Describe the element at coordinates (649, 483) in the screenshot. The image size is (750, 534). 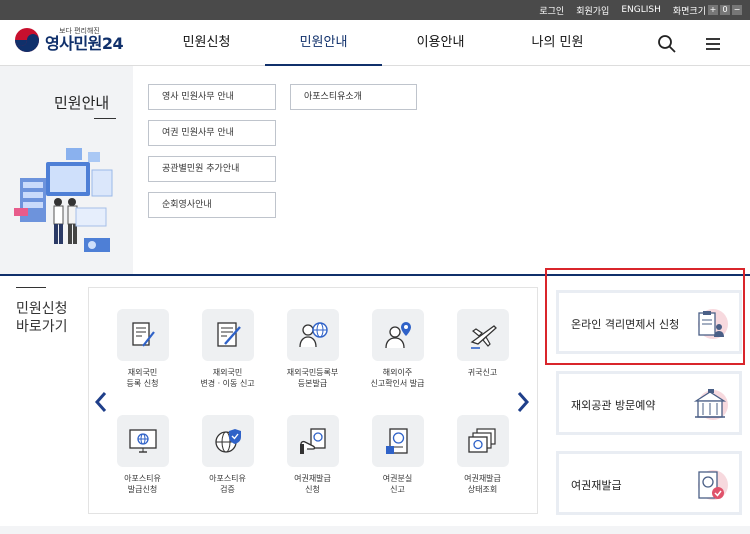
I see `card-passport-reissue: 여권재발급` at that location.